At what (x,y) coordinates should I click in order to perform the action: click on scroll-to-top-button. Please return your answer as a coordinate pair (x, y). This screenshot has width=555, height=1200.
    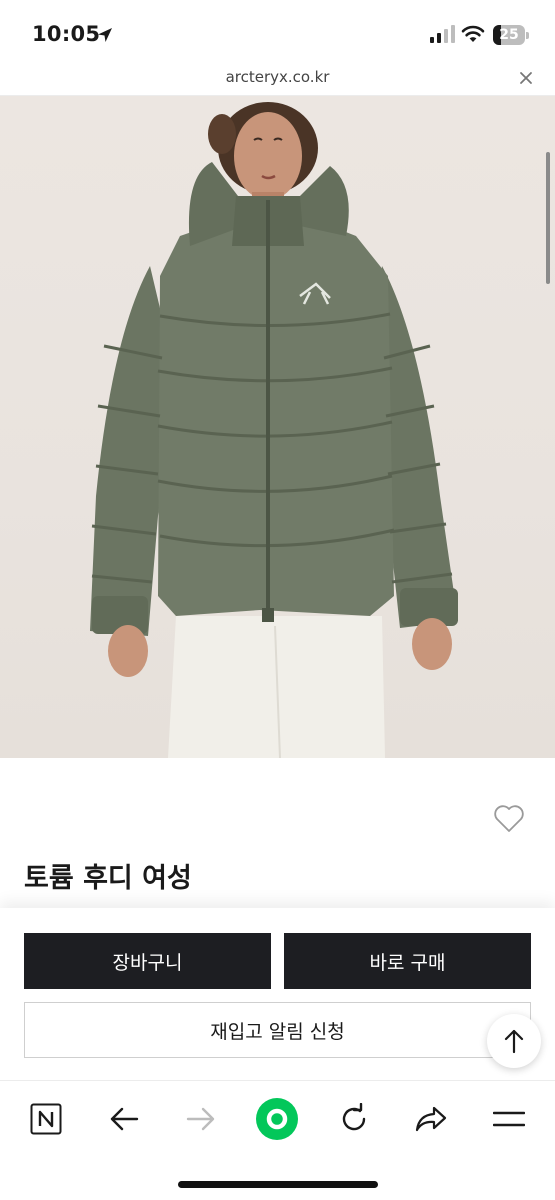
    Looking at the image, I should click on (514, 1041).